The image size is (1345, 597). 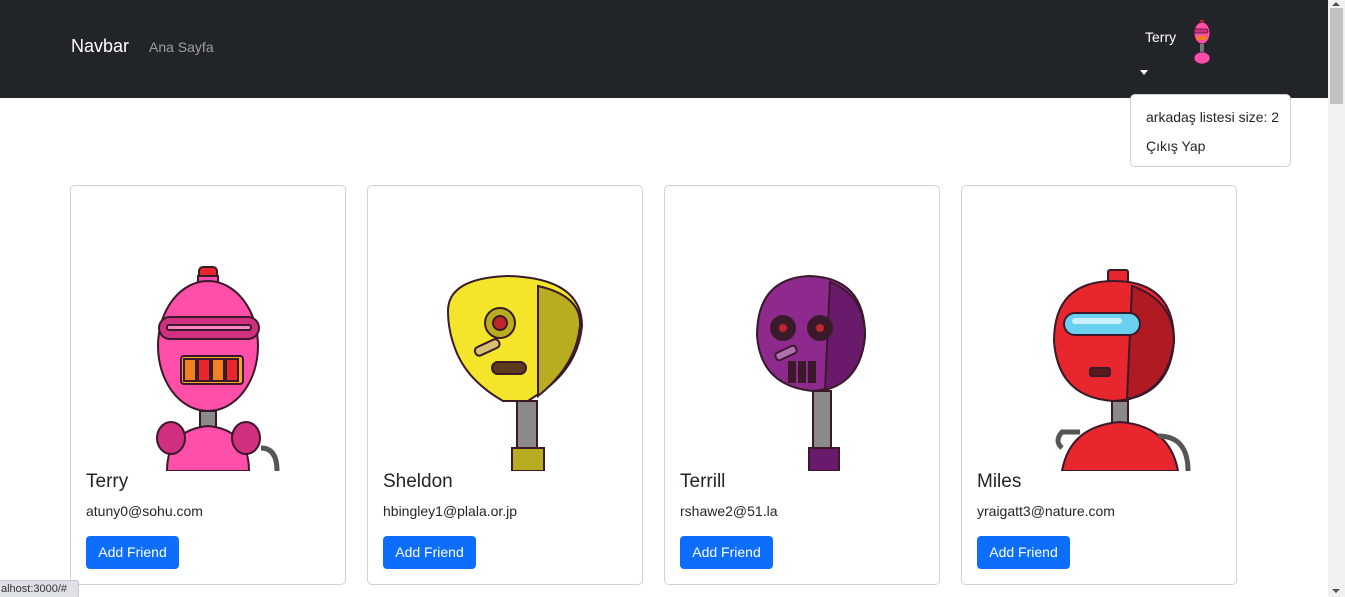 I want to click on card-name: Terry, so click(x=107, y=481).